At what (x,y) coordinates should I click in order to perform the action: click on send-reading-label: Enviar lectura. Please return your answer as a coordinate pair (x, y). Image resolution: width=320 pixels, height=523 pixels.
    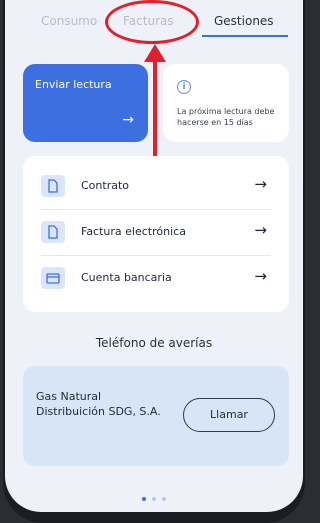
    Looking at the image, I should click on (73, 84).